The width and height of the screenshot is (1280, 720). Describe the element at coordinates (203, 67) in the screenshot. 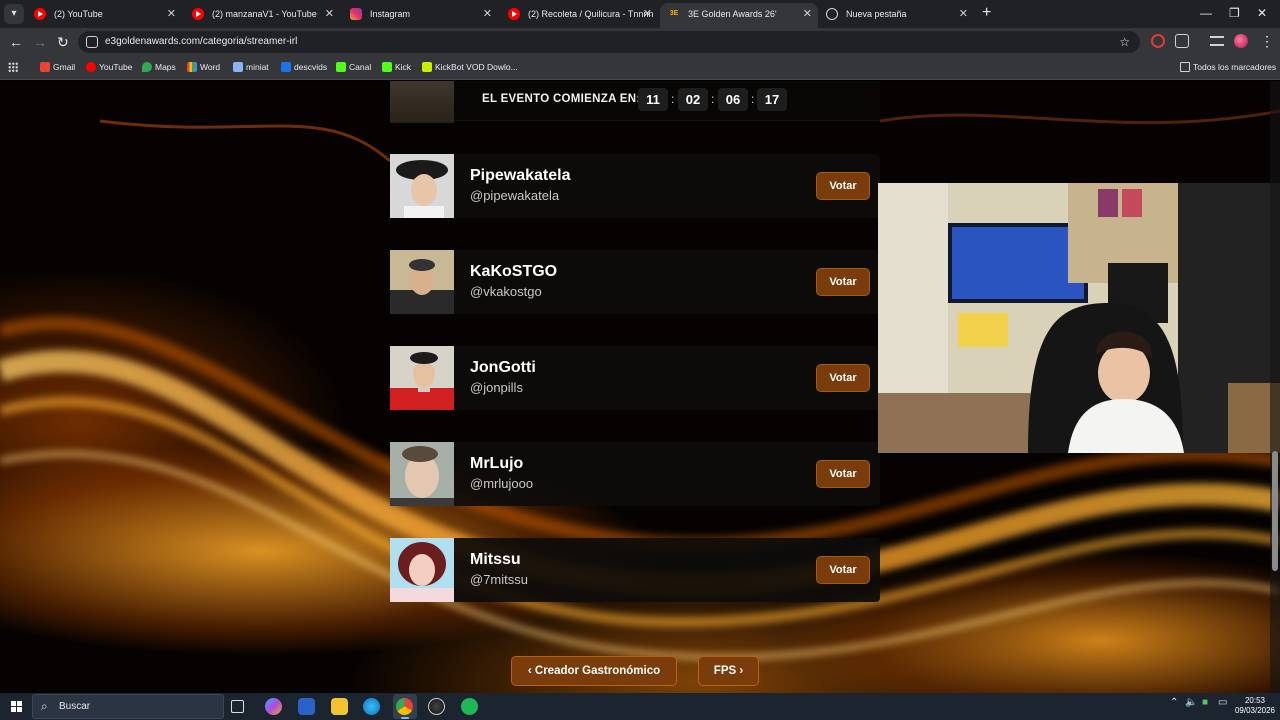

I see `bookmark-word: Word` at that location.